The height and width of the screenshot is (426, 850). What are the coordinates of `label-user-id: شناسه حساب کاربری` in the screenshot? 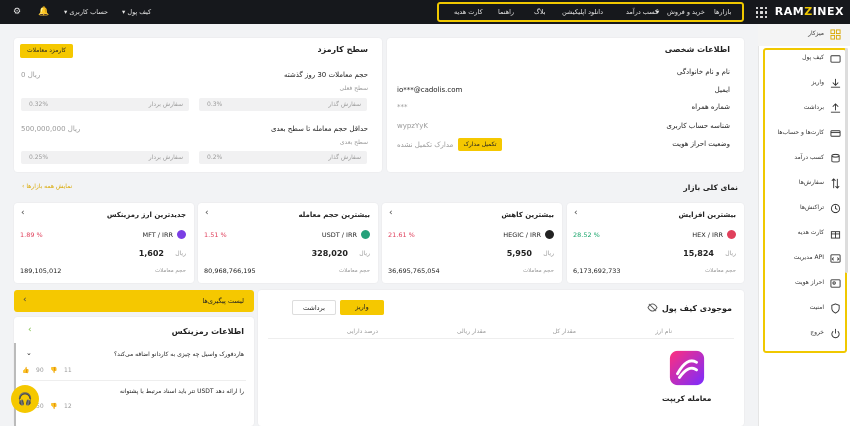 It's located at (698, 126).